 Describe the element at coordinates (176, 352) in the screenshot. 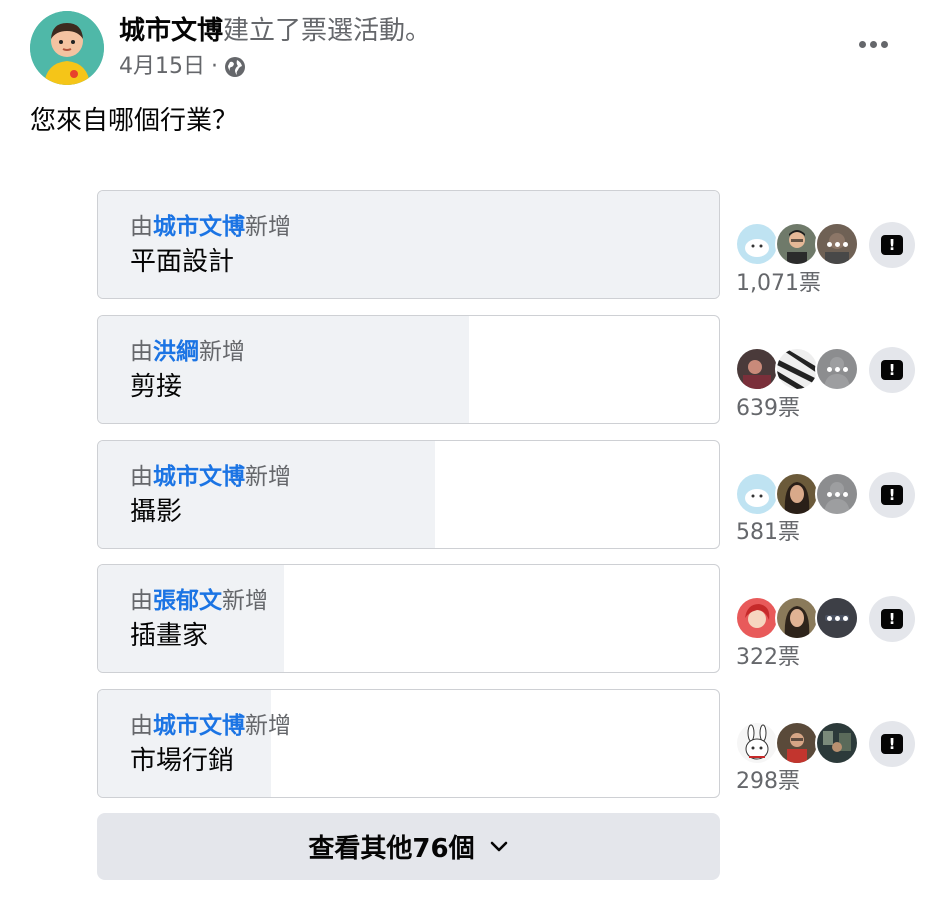

I see `adder-name: 洪綱` at that location.